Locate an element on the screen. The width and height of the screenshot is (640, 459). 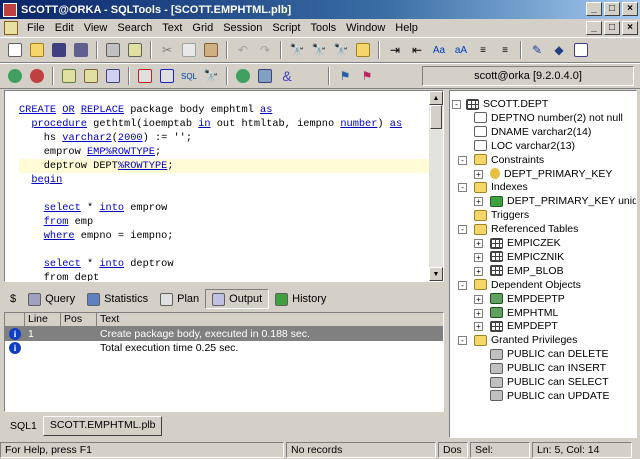
code-line: from dept is located at coordinates (229, 276).